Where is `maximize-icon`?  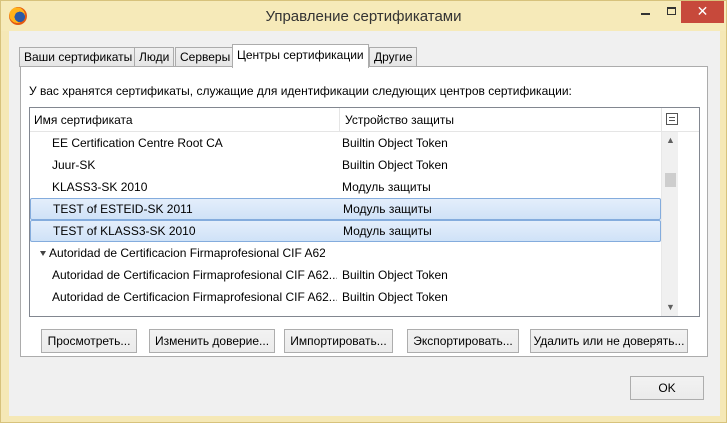 maximize-icon is located at coordinates (671, 11).